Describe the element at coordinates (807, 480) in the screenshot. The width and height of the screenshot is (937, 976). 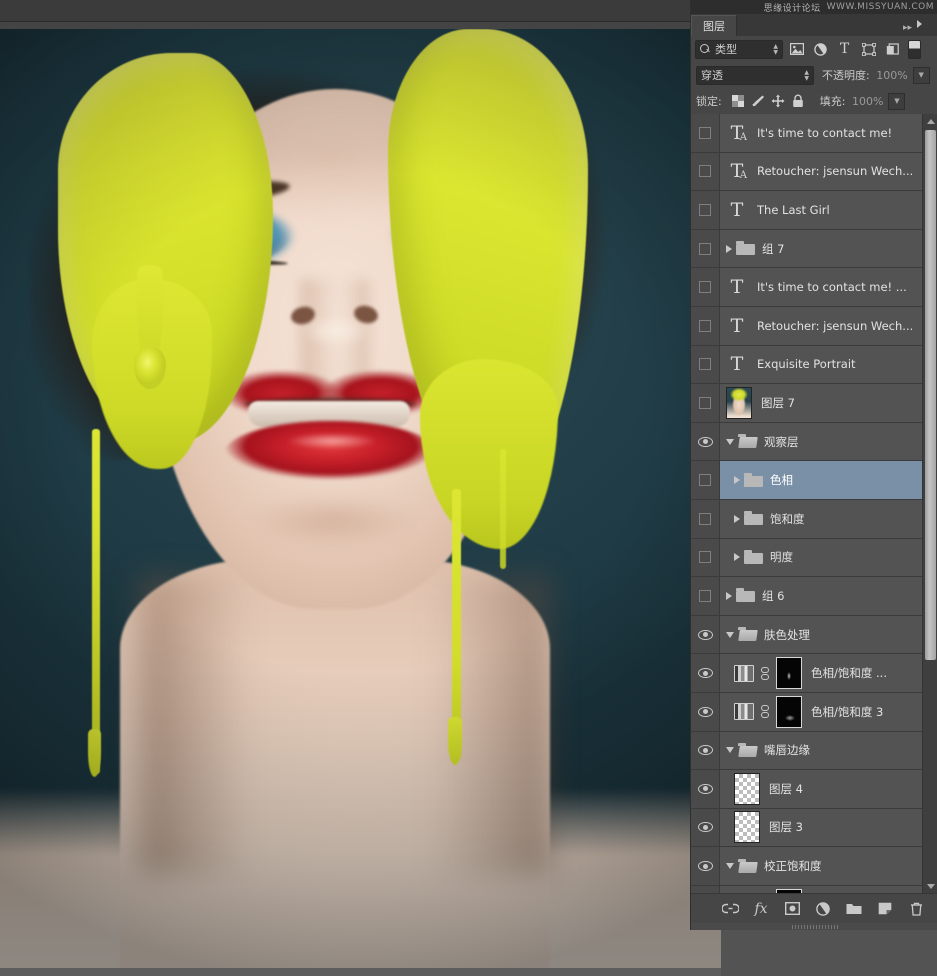
I see `layer-row: 色相` at that location.